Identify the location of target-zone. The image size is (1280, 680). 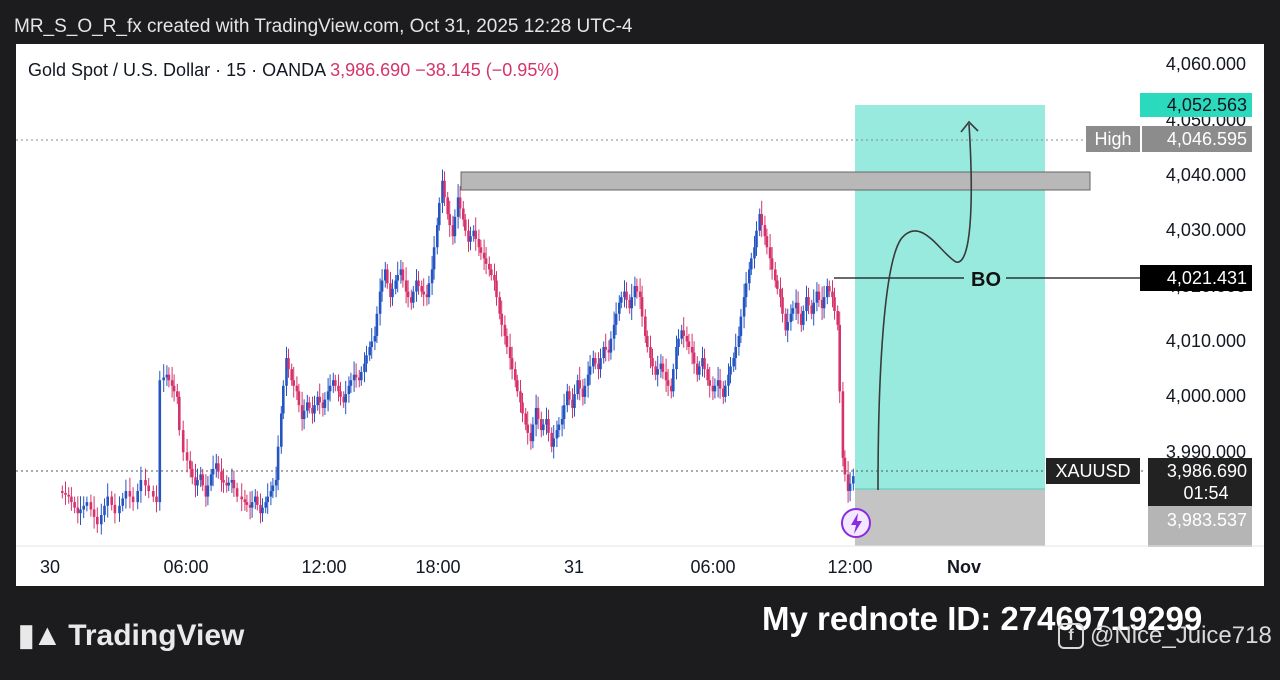
(950, 297).